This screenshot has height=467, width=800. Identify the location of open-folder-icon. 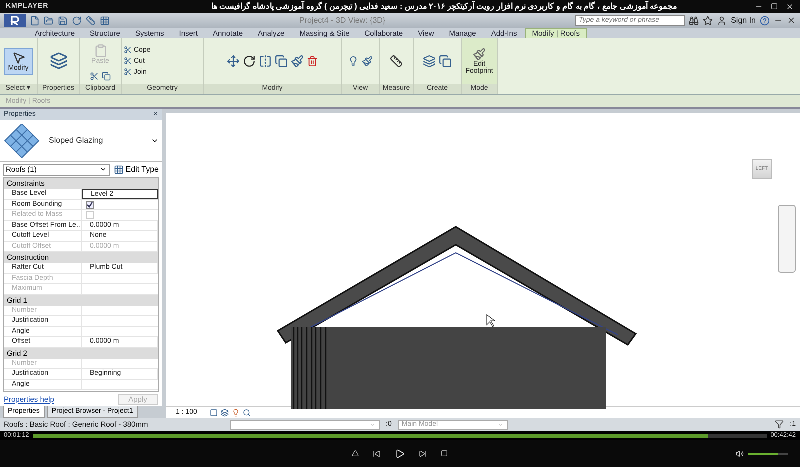
(49, 21).